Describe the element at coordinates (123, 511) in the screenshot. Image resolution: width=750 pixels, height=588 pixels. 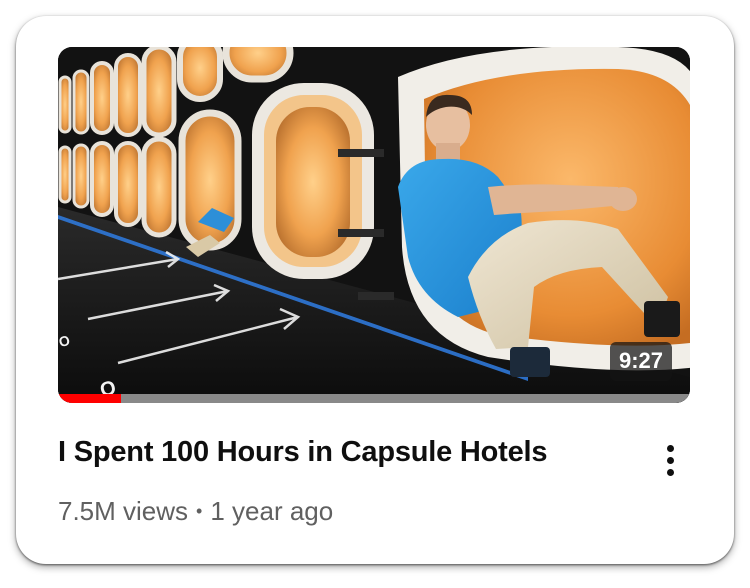
I see `view-count: 7.5M views` at that location.